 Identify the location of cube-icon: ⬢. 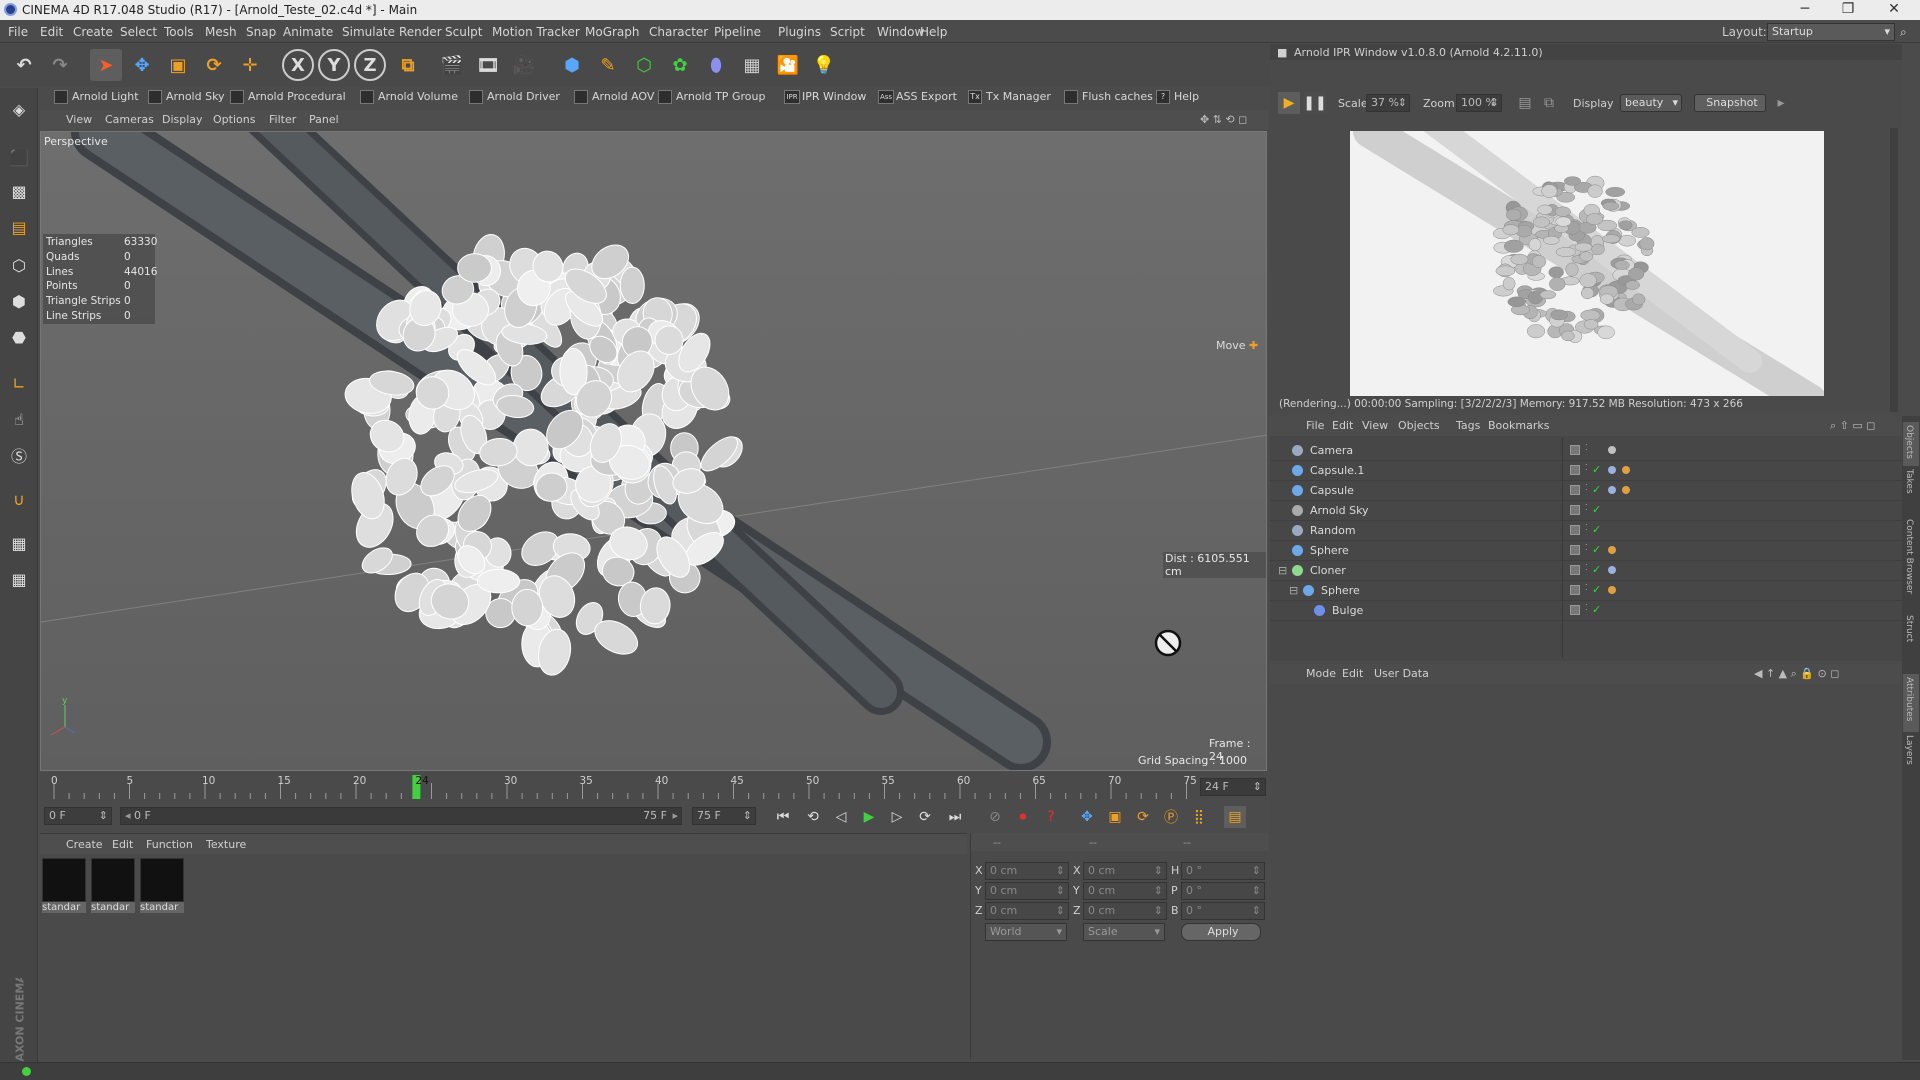
(572, 65).